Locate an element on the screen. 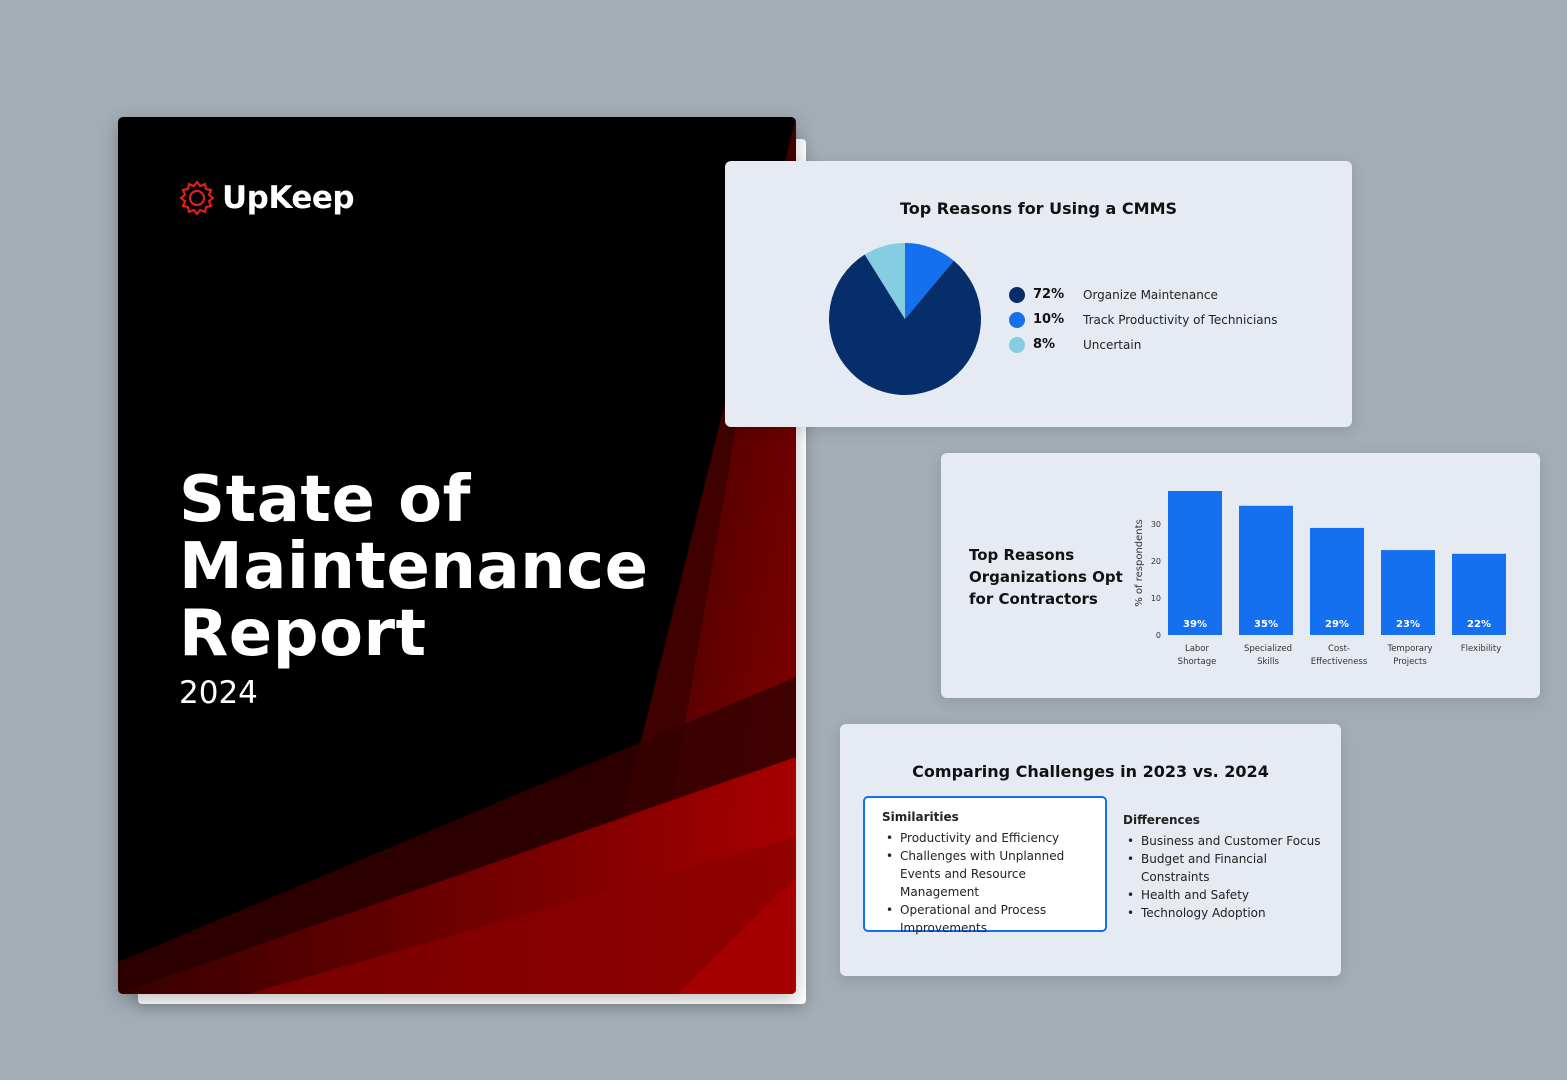 This screenshot has height=1080, width=1567. pie-chart is located at coordinates (905, 319).